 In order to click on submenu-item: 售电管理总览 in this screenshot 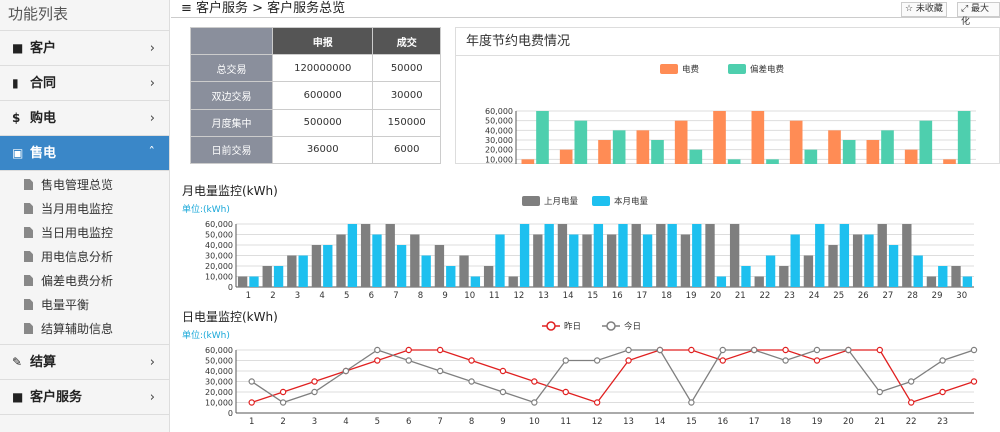, I will do `click(84, 185)`.